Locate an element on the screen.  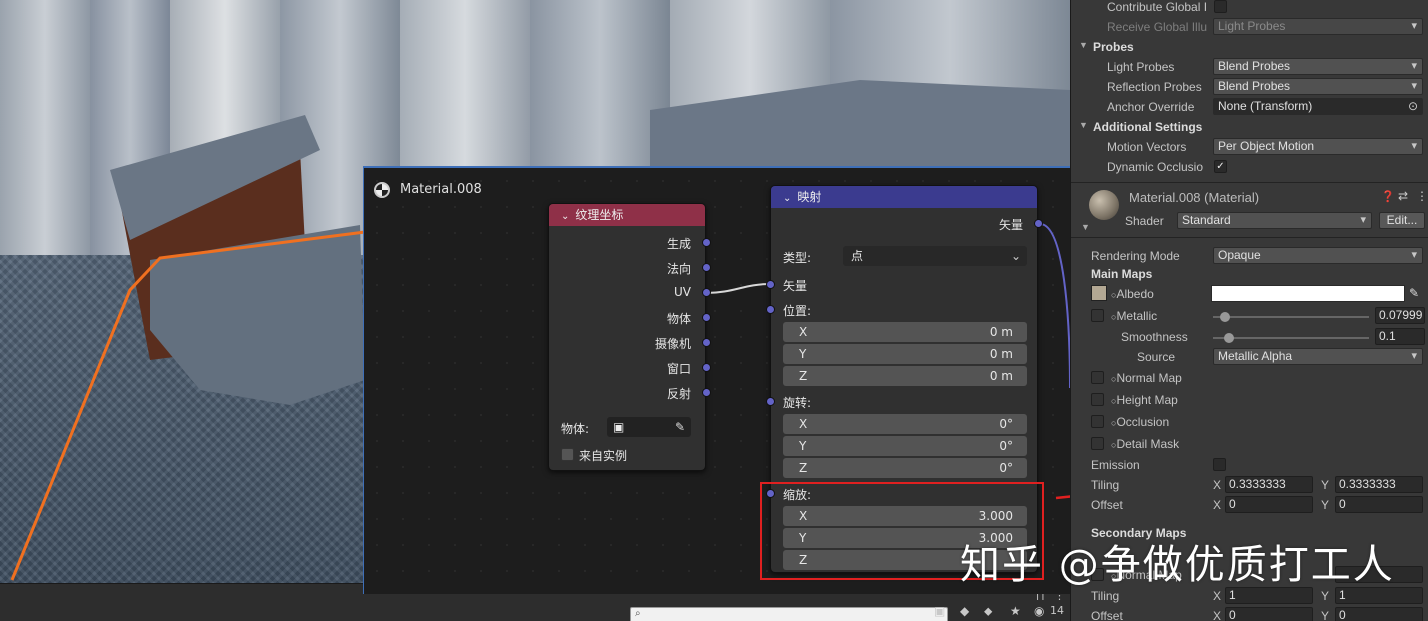
texcoord-output-object: 物体 is located at coordinates (678, 319).